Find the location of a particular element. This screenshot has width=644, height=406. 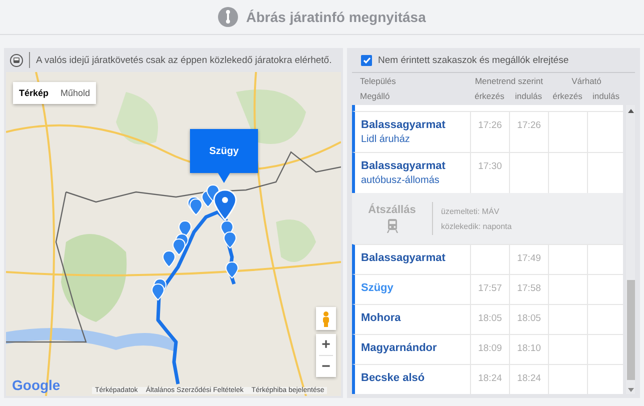

zoom-in-button: + is located at coordinates (326, 344).